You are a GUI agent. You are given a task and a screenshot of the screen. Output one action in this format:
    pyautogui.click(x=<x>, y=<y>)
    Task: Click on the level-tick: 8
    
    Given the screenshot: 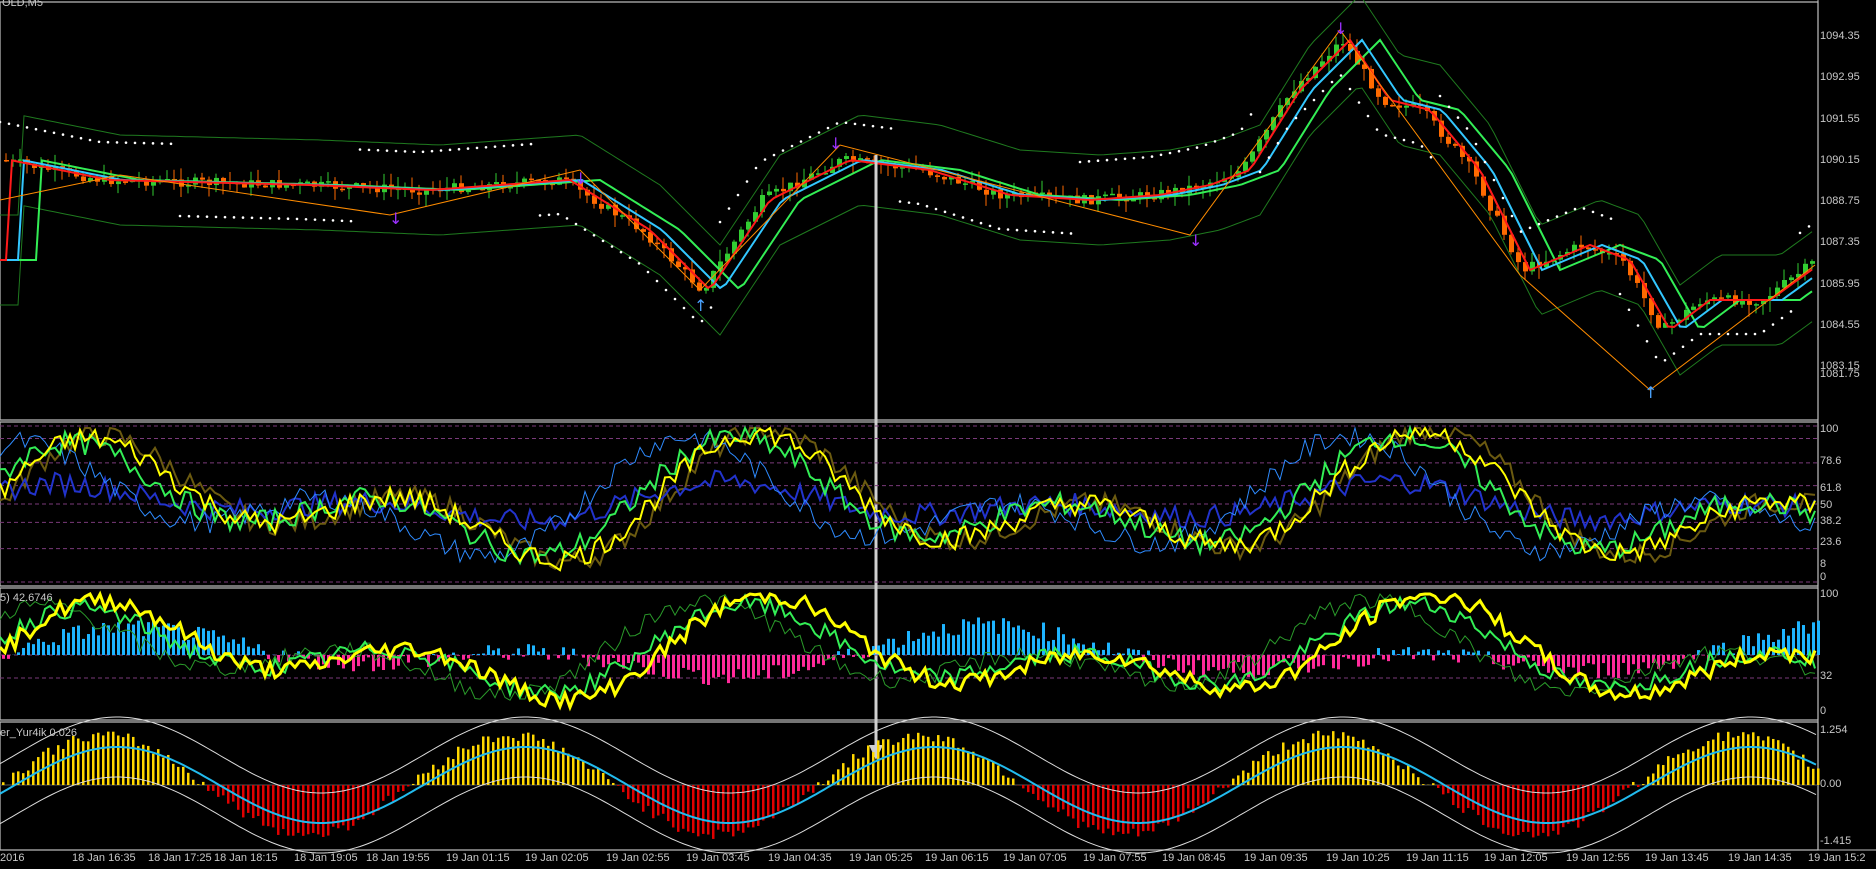 What is the action you would take?
    pyautogui.click(x=1823, y=564)
    